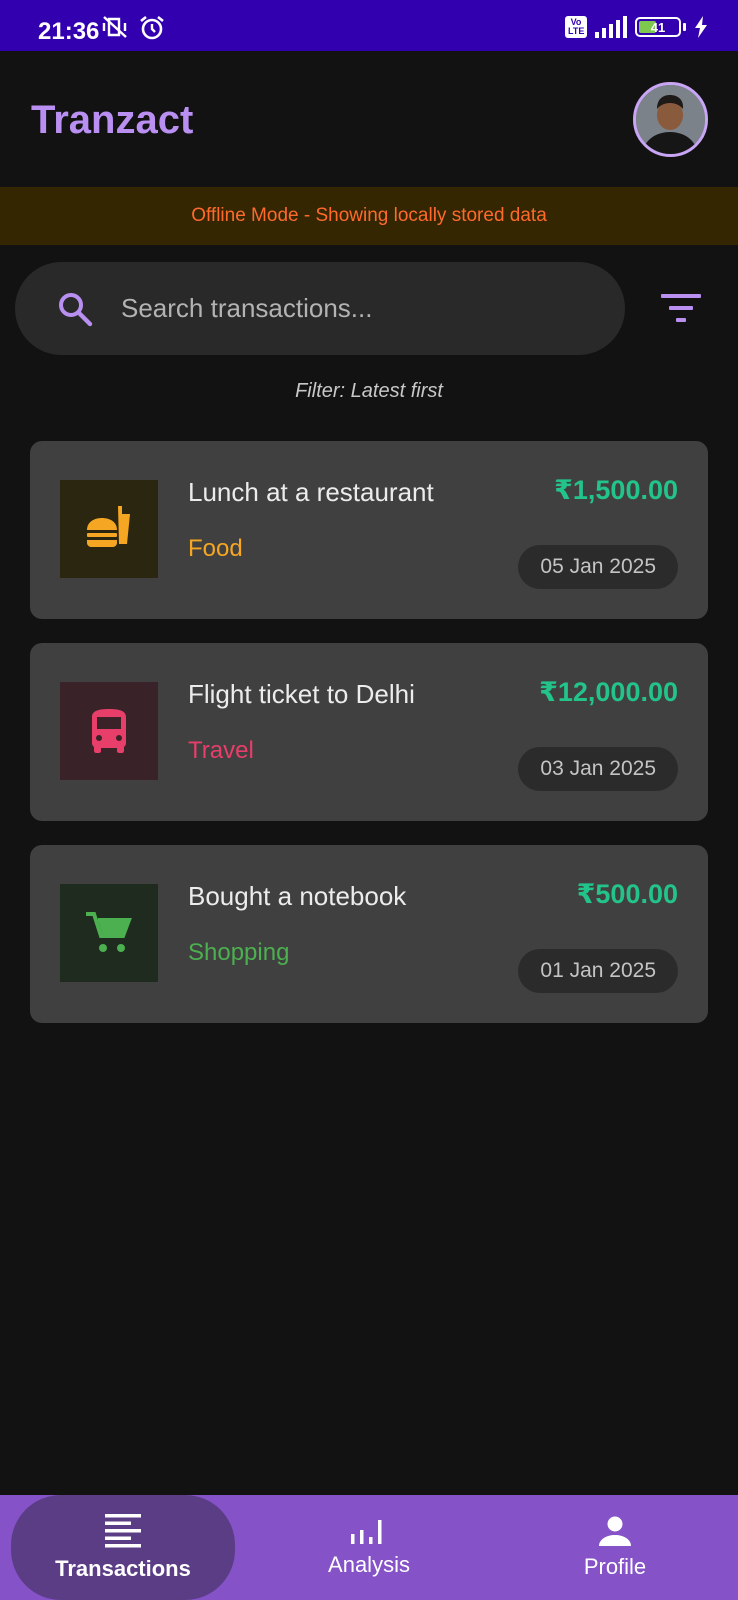 The image size is (738, 1600). What do you see at coordinates (221, 750) in the screenshot?
I see `transaction-category: Travel` at bounding box center [221, 750].